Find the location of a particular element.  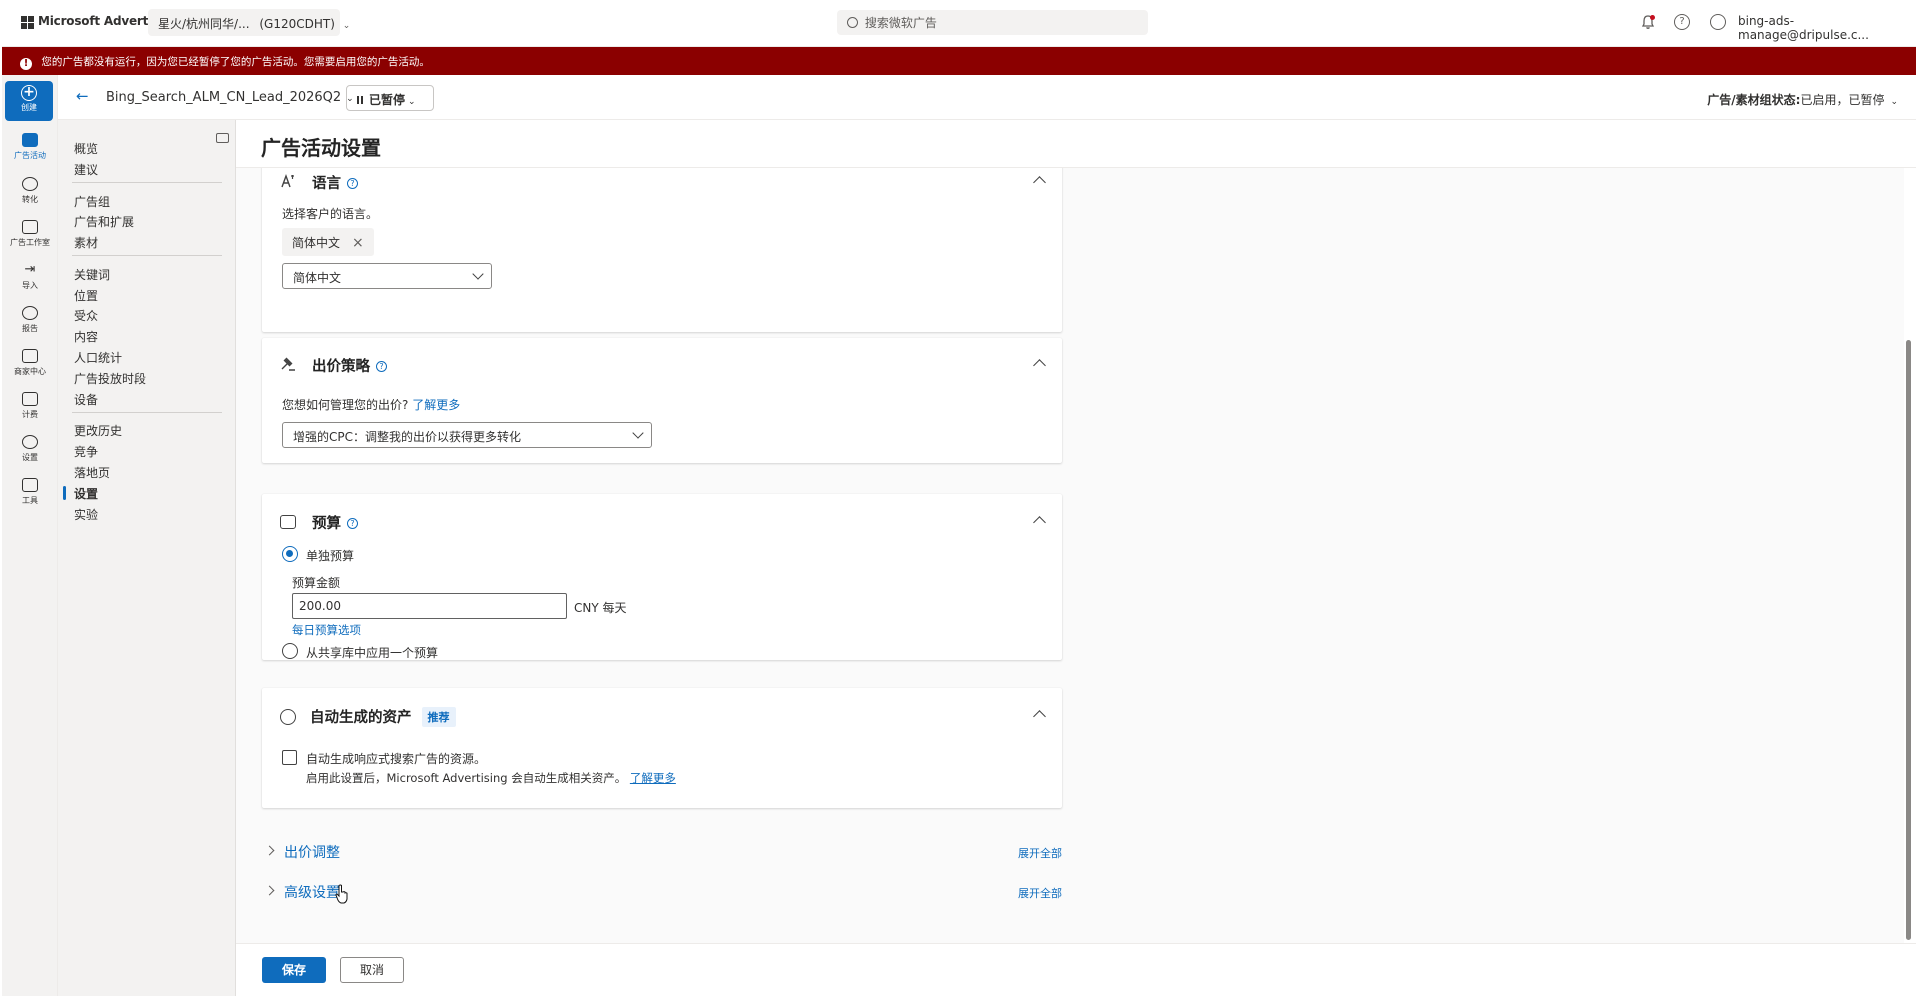

save-button: 保存 is located at coordinates (294, 970).